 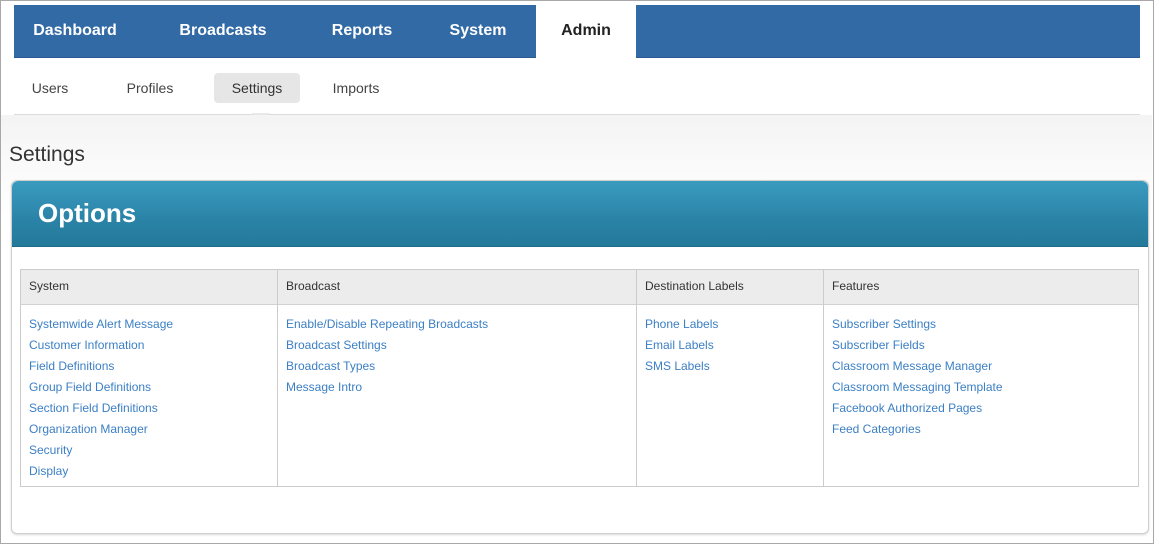 What do you see at coordinates (580, 214) in the screenshot?
I see `options-panel-header: Options` at bounding box center [580, 214].